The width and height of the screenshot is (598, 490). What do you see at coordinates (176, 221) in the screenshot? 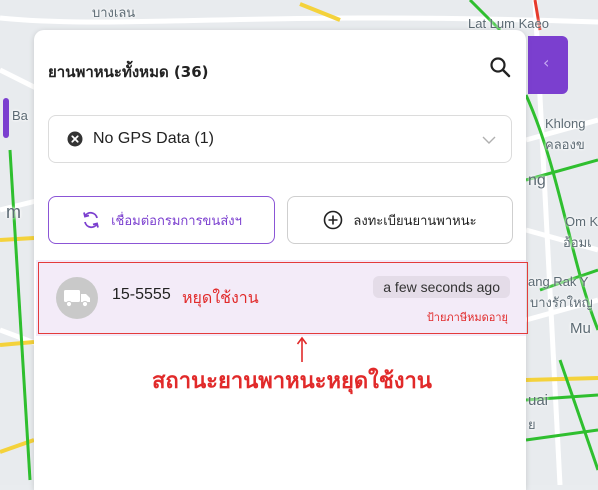
I see `connect-dlt-label: เชื่อมต่อกรมการขนส่งฯ` at bounding box center [176, 221].